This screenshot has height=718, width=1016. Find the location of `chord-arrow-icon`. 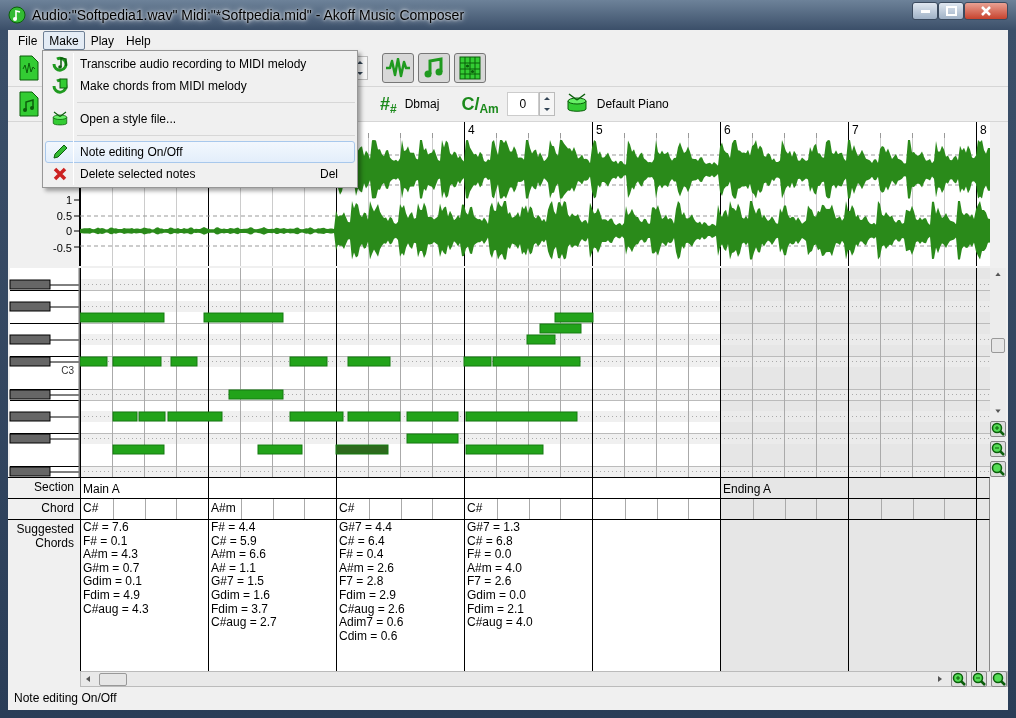

chord-arrow-icon is located at coordinates (60, 86).